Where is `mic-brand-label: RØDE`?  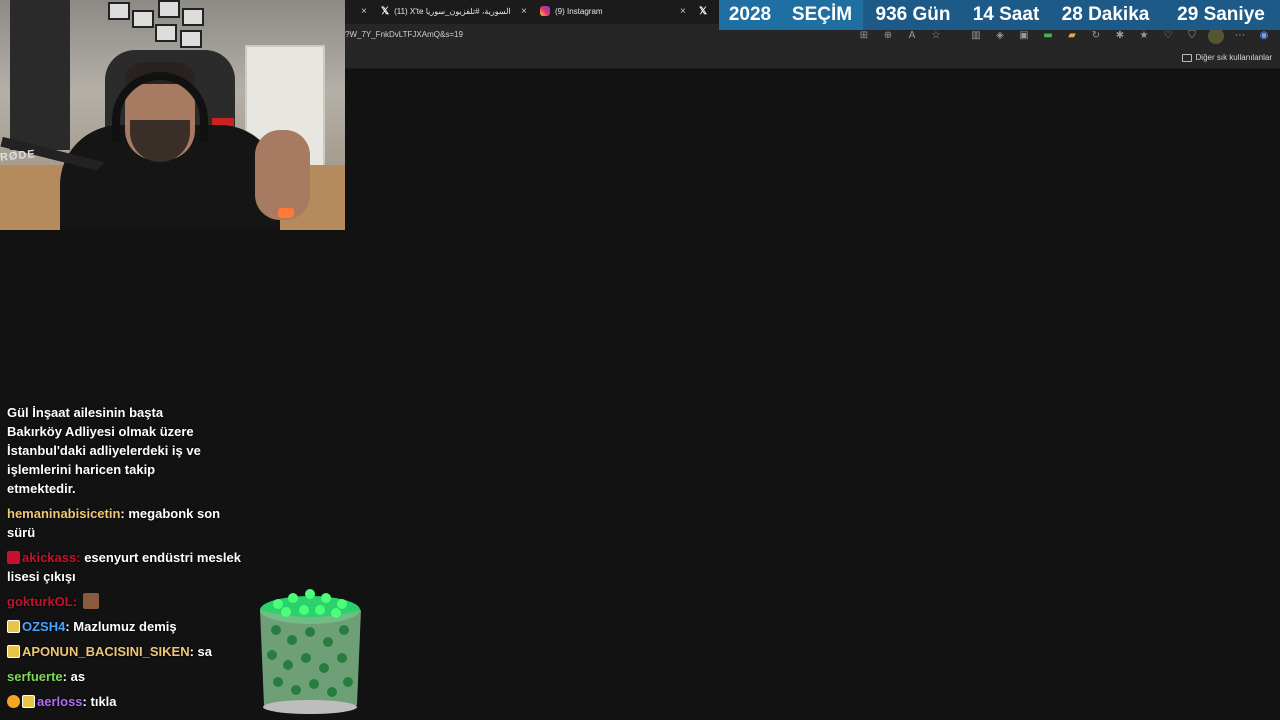
mic-brand-label: RØDE is located at coordinates (18, 156).